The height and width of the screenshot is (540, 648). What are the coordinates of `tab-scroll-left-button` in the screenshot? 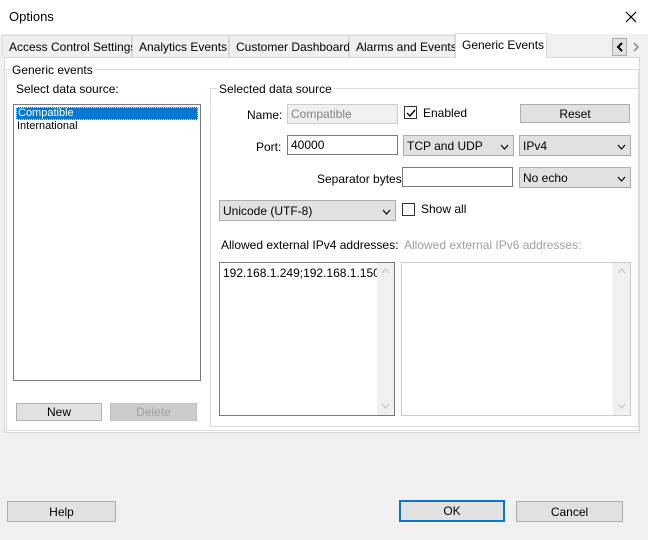 It's located at (619, 47).